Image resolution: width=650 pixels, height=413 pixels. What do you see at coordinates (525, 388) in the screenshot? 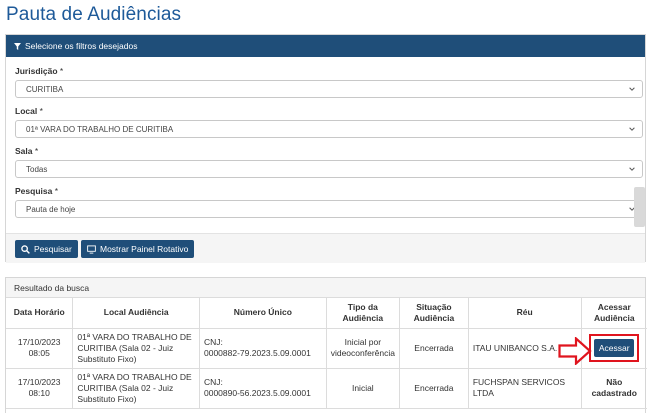
I see `cell-reu: FUCHSPAN SERVICOS LTDA` at bounding box center [525, 388].